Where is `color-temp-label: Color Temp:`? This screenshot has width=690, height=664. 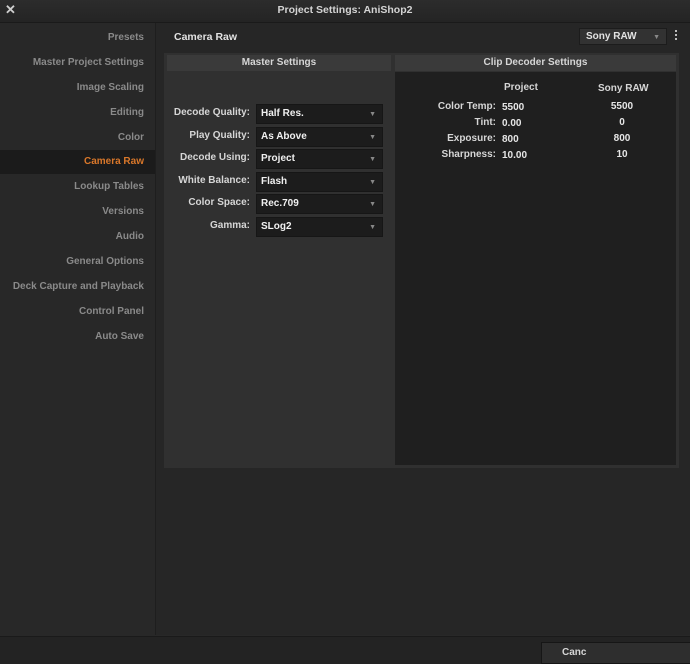
color-temp-label: Color Temp: is located at coordinates (466, 106).